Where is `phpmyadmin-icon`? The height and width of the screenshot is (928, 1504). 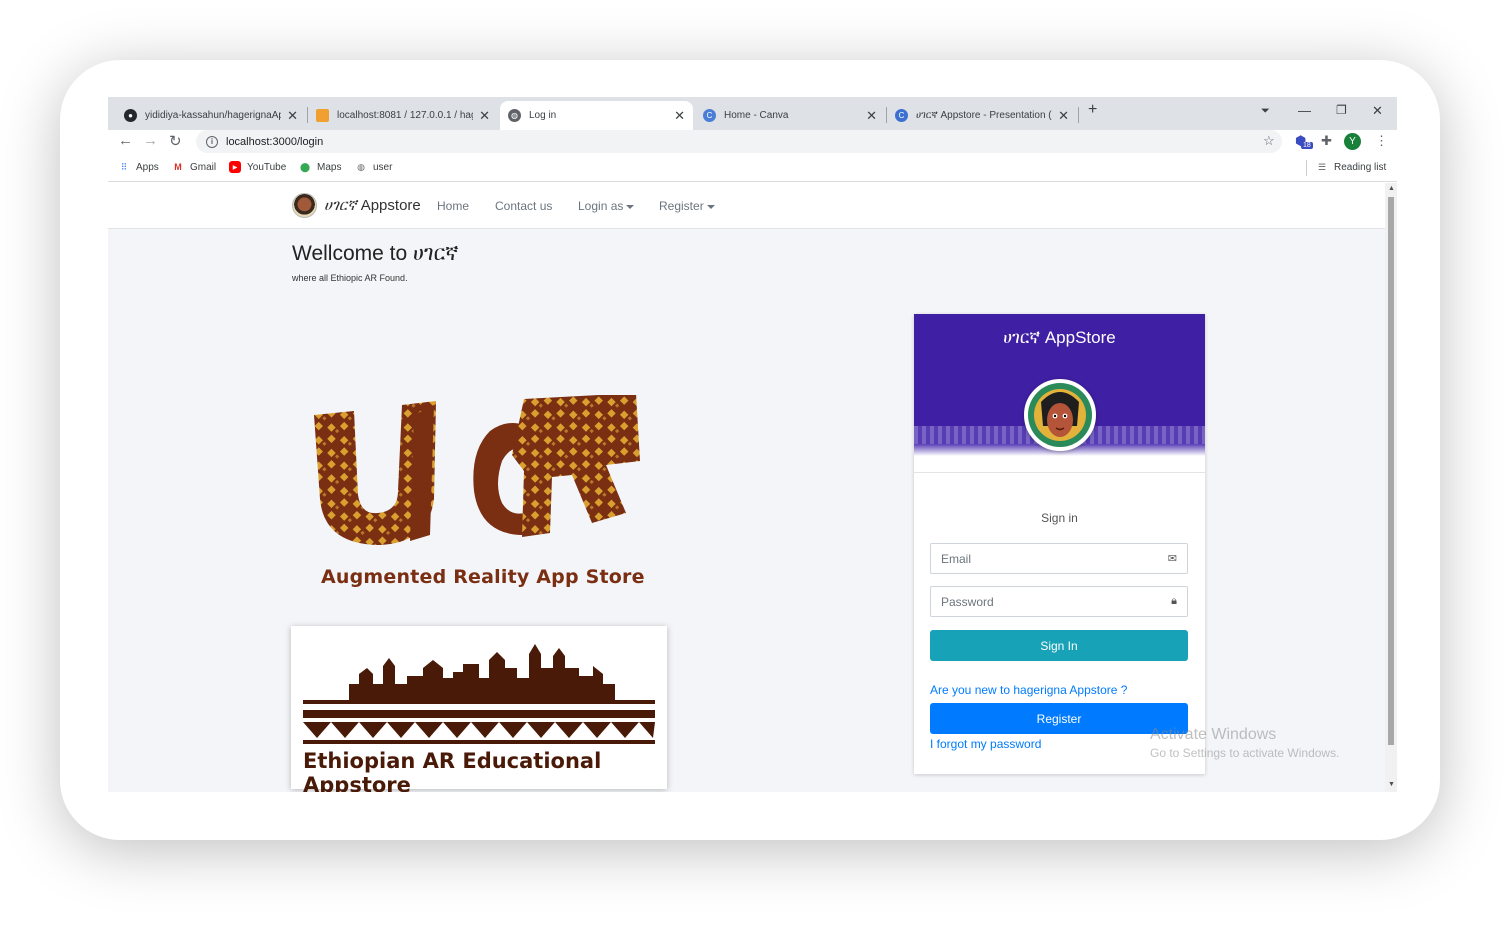 phpmyadmin-icon is located at coordinates (322, 115).